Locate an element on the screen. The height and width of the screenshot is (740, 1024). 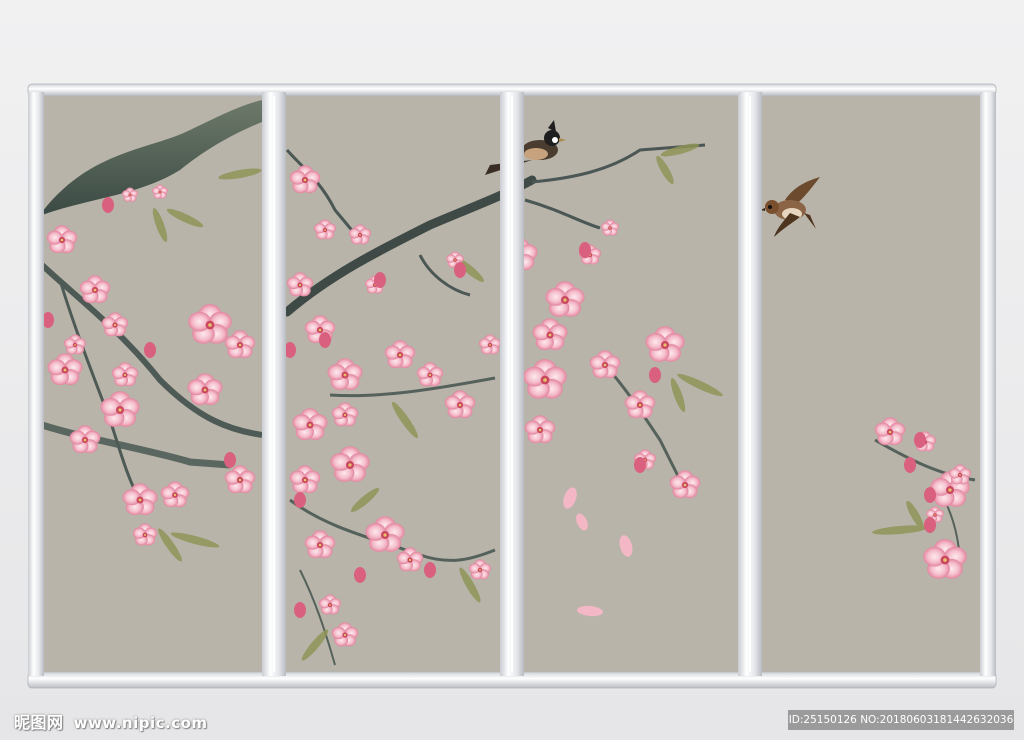
watermark-id-label: ID:25150126 NO:20180603181442632036 is located at coordinates (901, 720).